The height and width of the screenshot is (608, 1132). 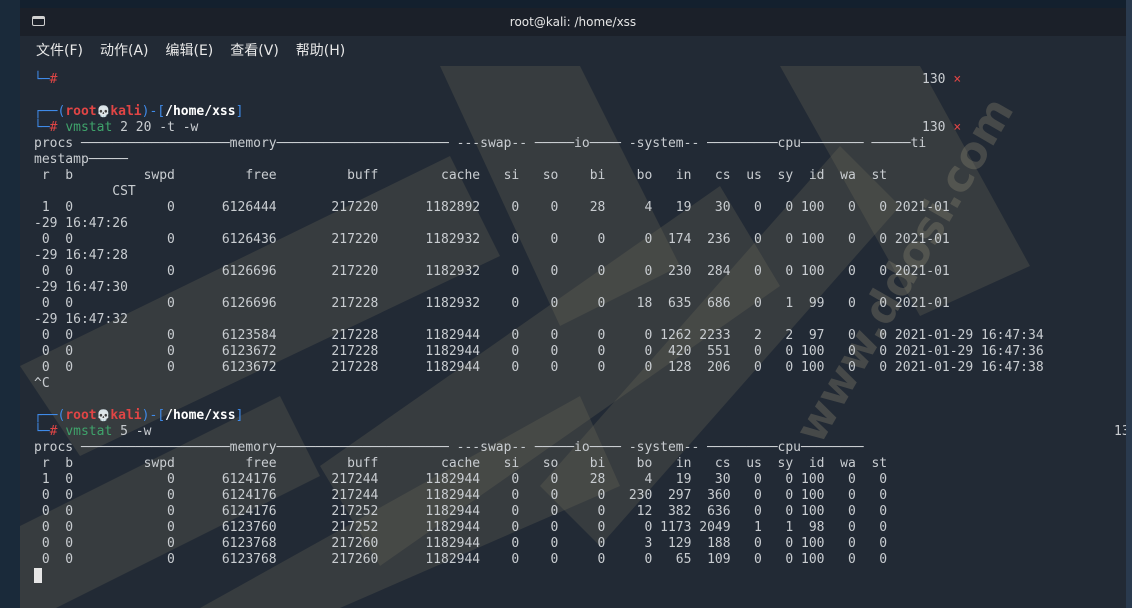 What do you see at coordinates (132, 431) in the screenshot?
I see `command-args: 5 -w` at bounding box center [132, 431].